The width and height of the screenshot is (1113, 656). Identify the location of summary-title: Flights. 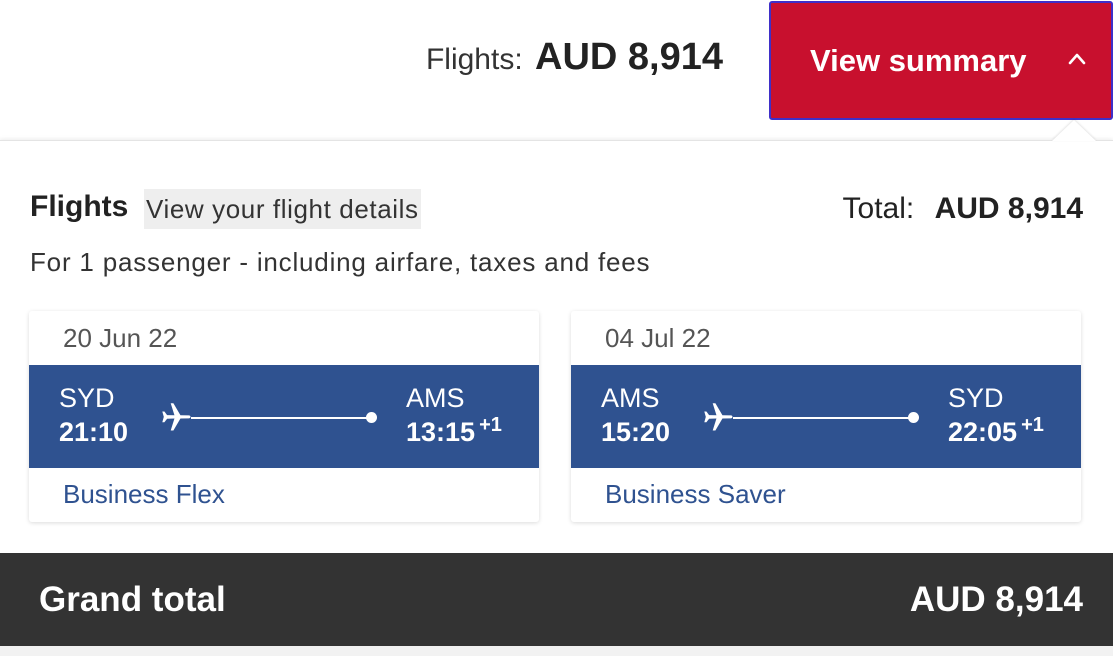
(79, 206).